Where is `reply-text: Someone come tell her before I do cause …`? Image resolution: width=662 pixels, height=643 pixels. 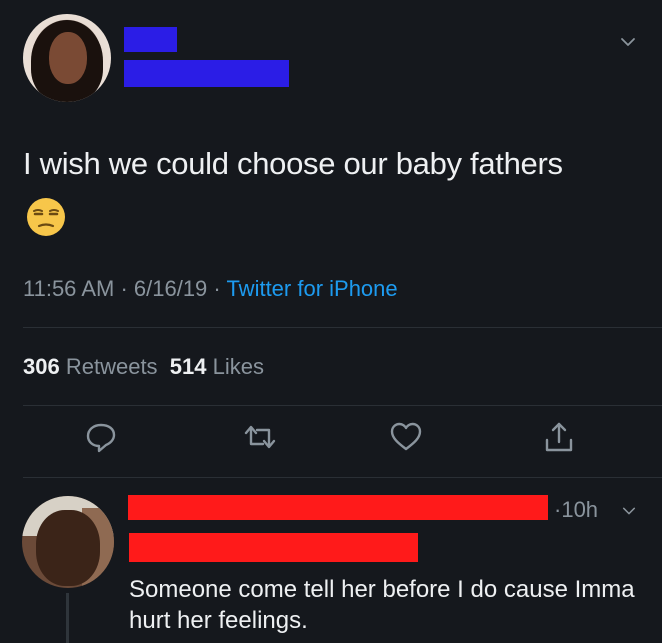 reply-text: Someone come tell her before I do cause … is located at coordinates (382, 605).